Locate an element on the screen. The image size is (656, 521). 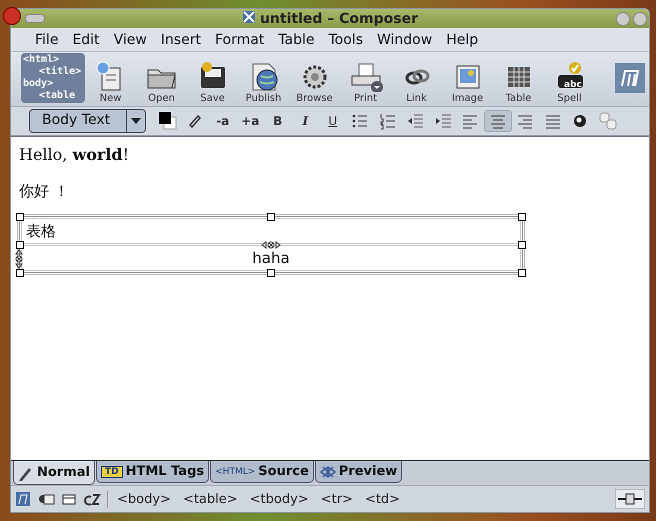
format-button: I is located at coordinates (305, 121).